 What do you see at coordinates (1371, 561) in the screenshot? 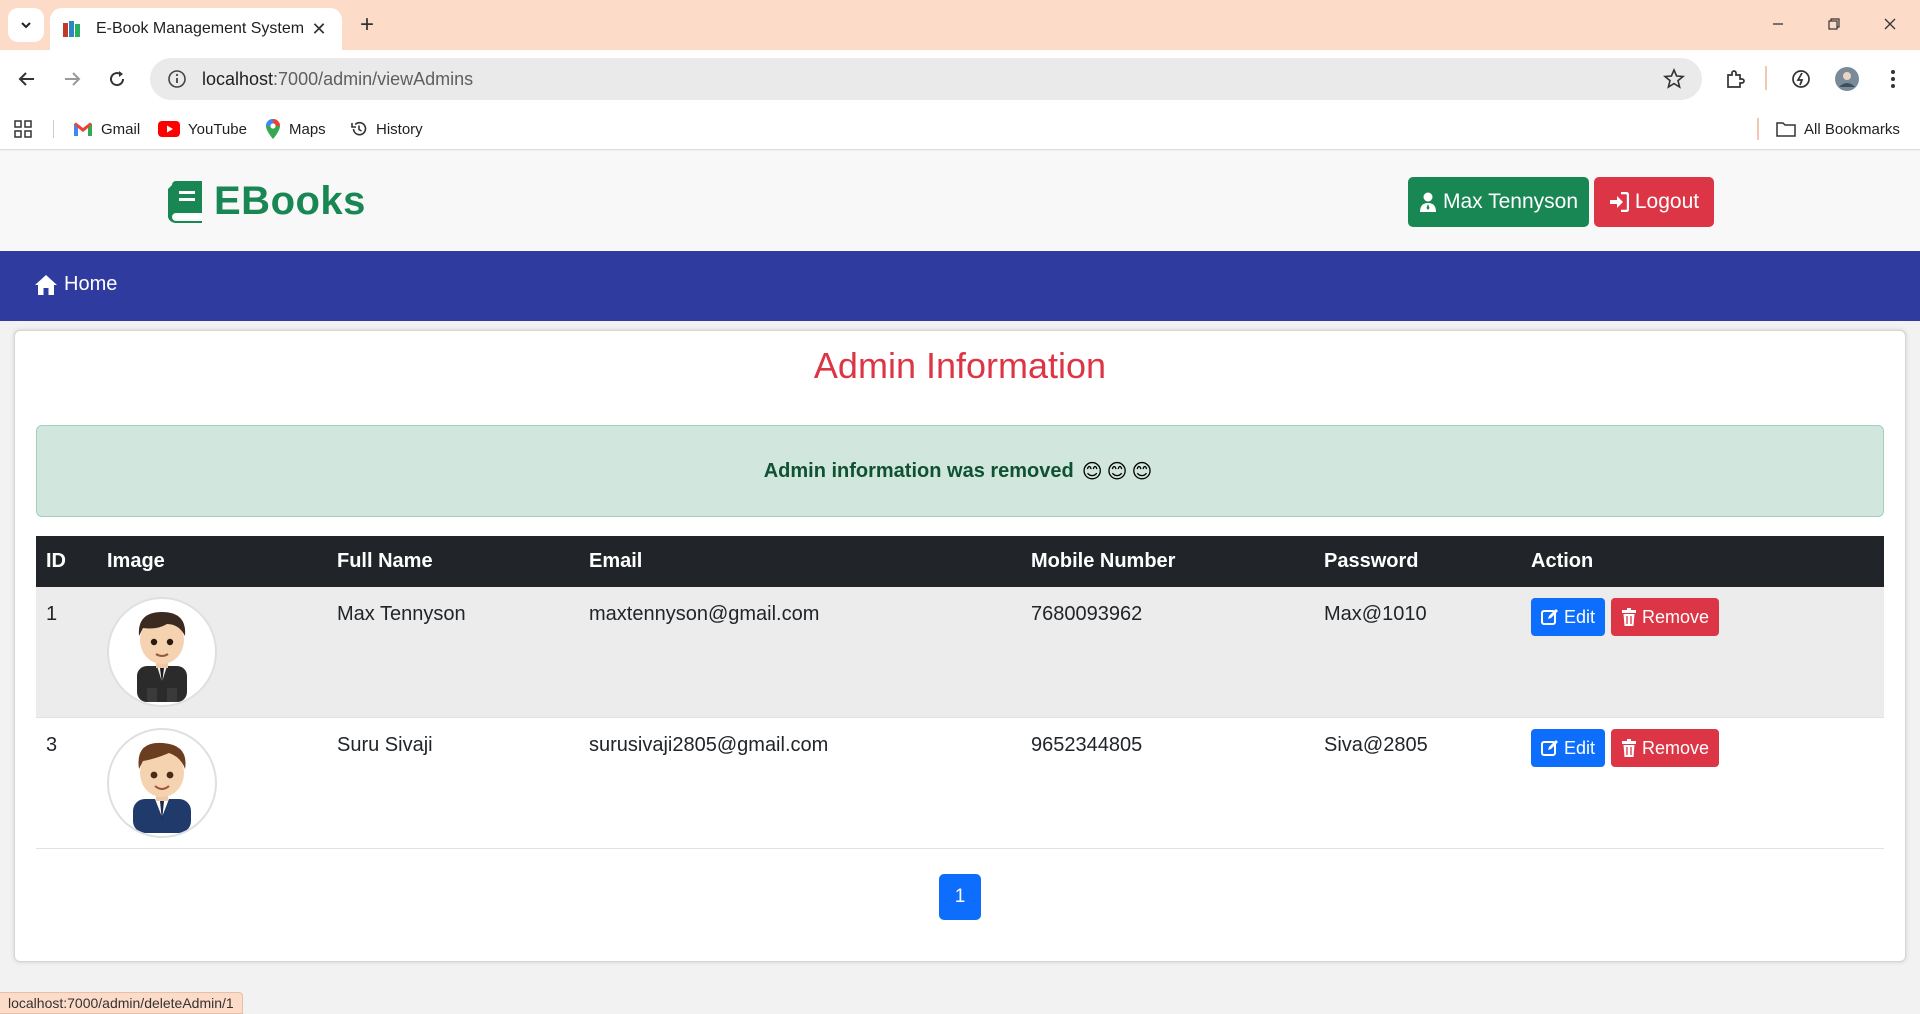
I see `column-header: Password` at bounding box center [1371, 561].